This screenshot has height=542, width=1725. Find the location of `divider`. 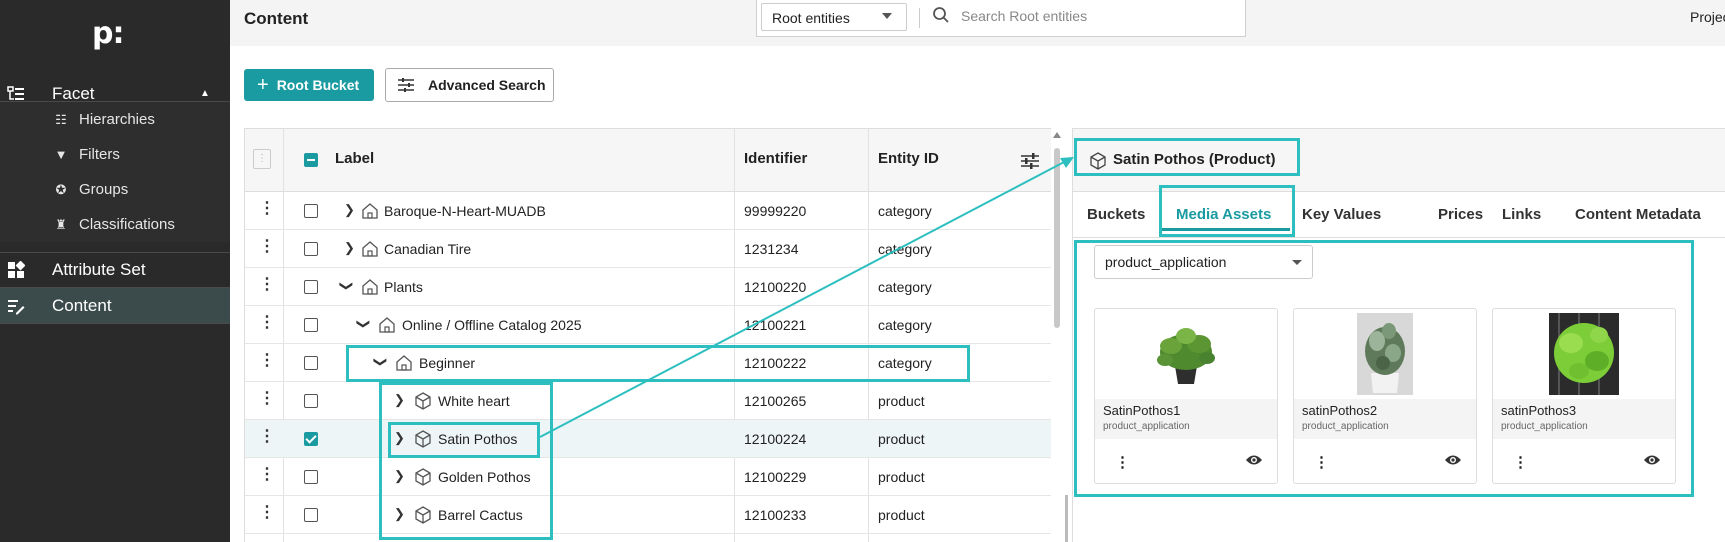

divider is located at coordinates (115, 323).